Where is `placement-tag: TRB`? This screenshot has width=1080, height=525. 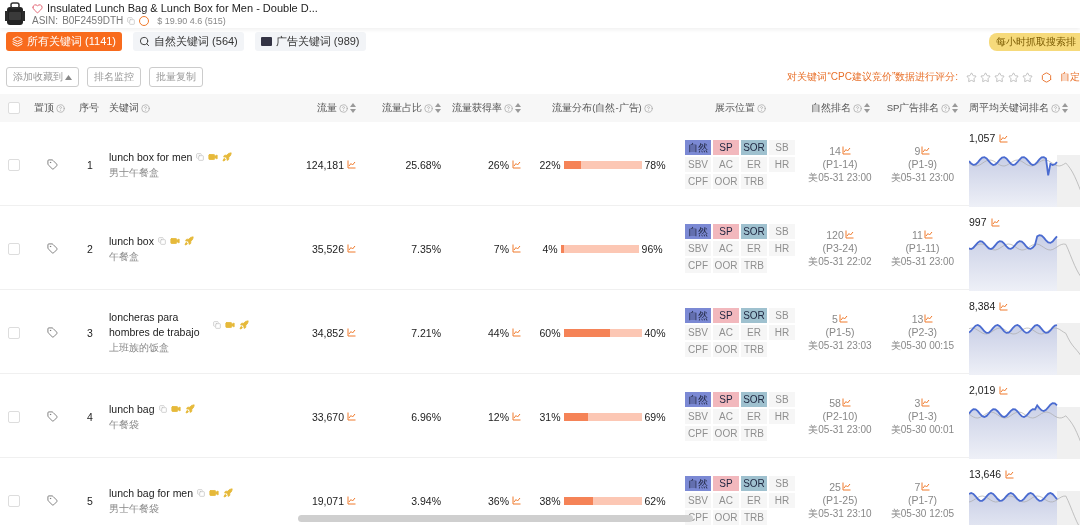
placement-tag: TRB is located at coordinates (754, 517).